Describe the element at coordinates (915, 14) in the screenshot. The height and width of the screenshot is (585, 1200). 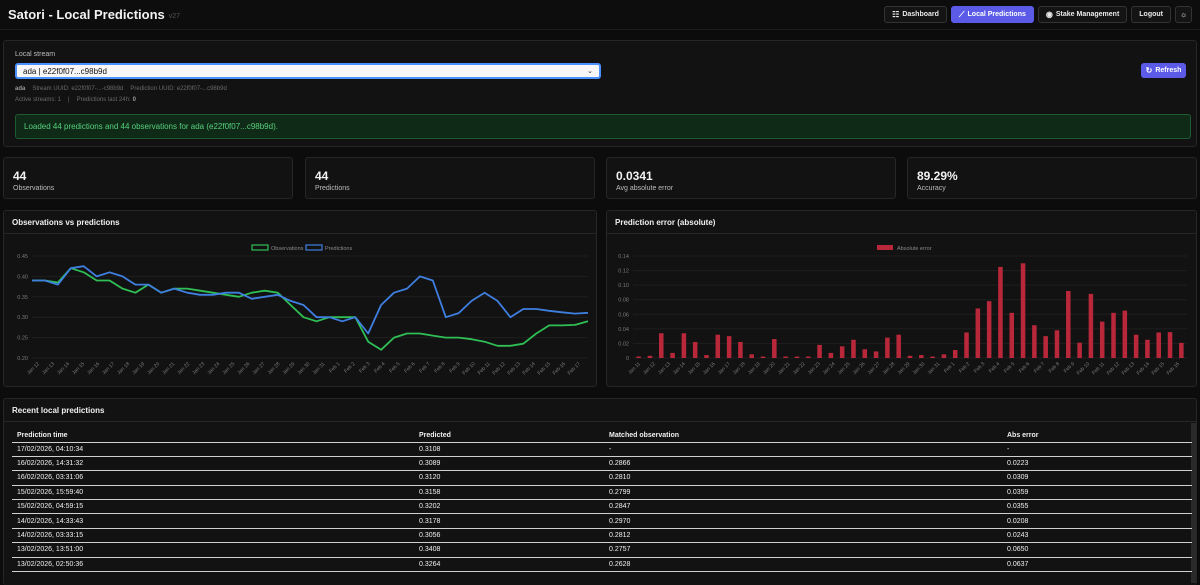
I see `nav-dashboard-button: ☷ Dashboard` at that location.